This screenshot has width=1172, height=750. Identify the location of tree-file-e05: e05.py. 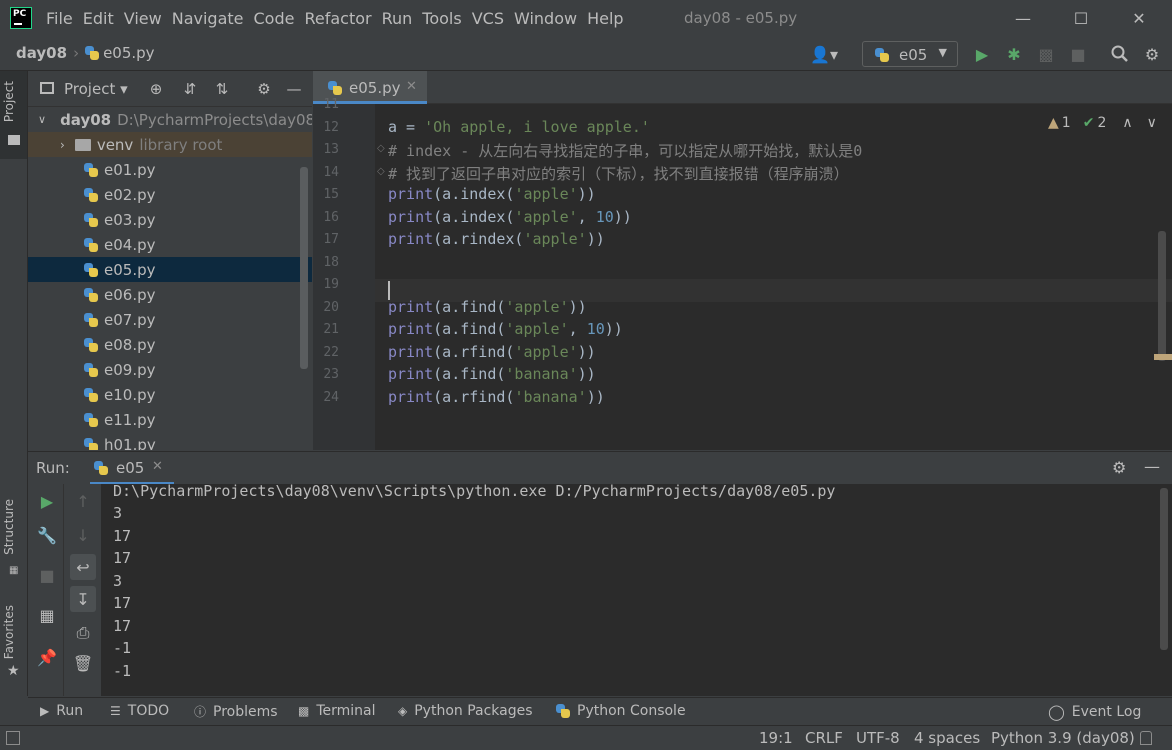
(170, 269).